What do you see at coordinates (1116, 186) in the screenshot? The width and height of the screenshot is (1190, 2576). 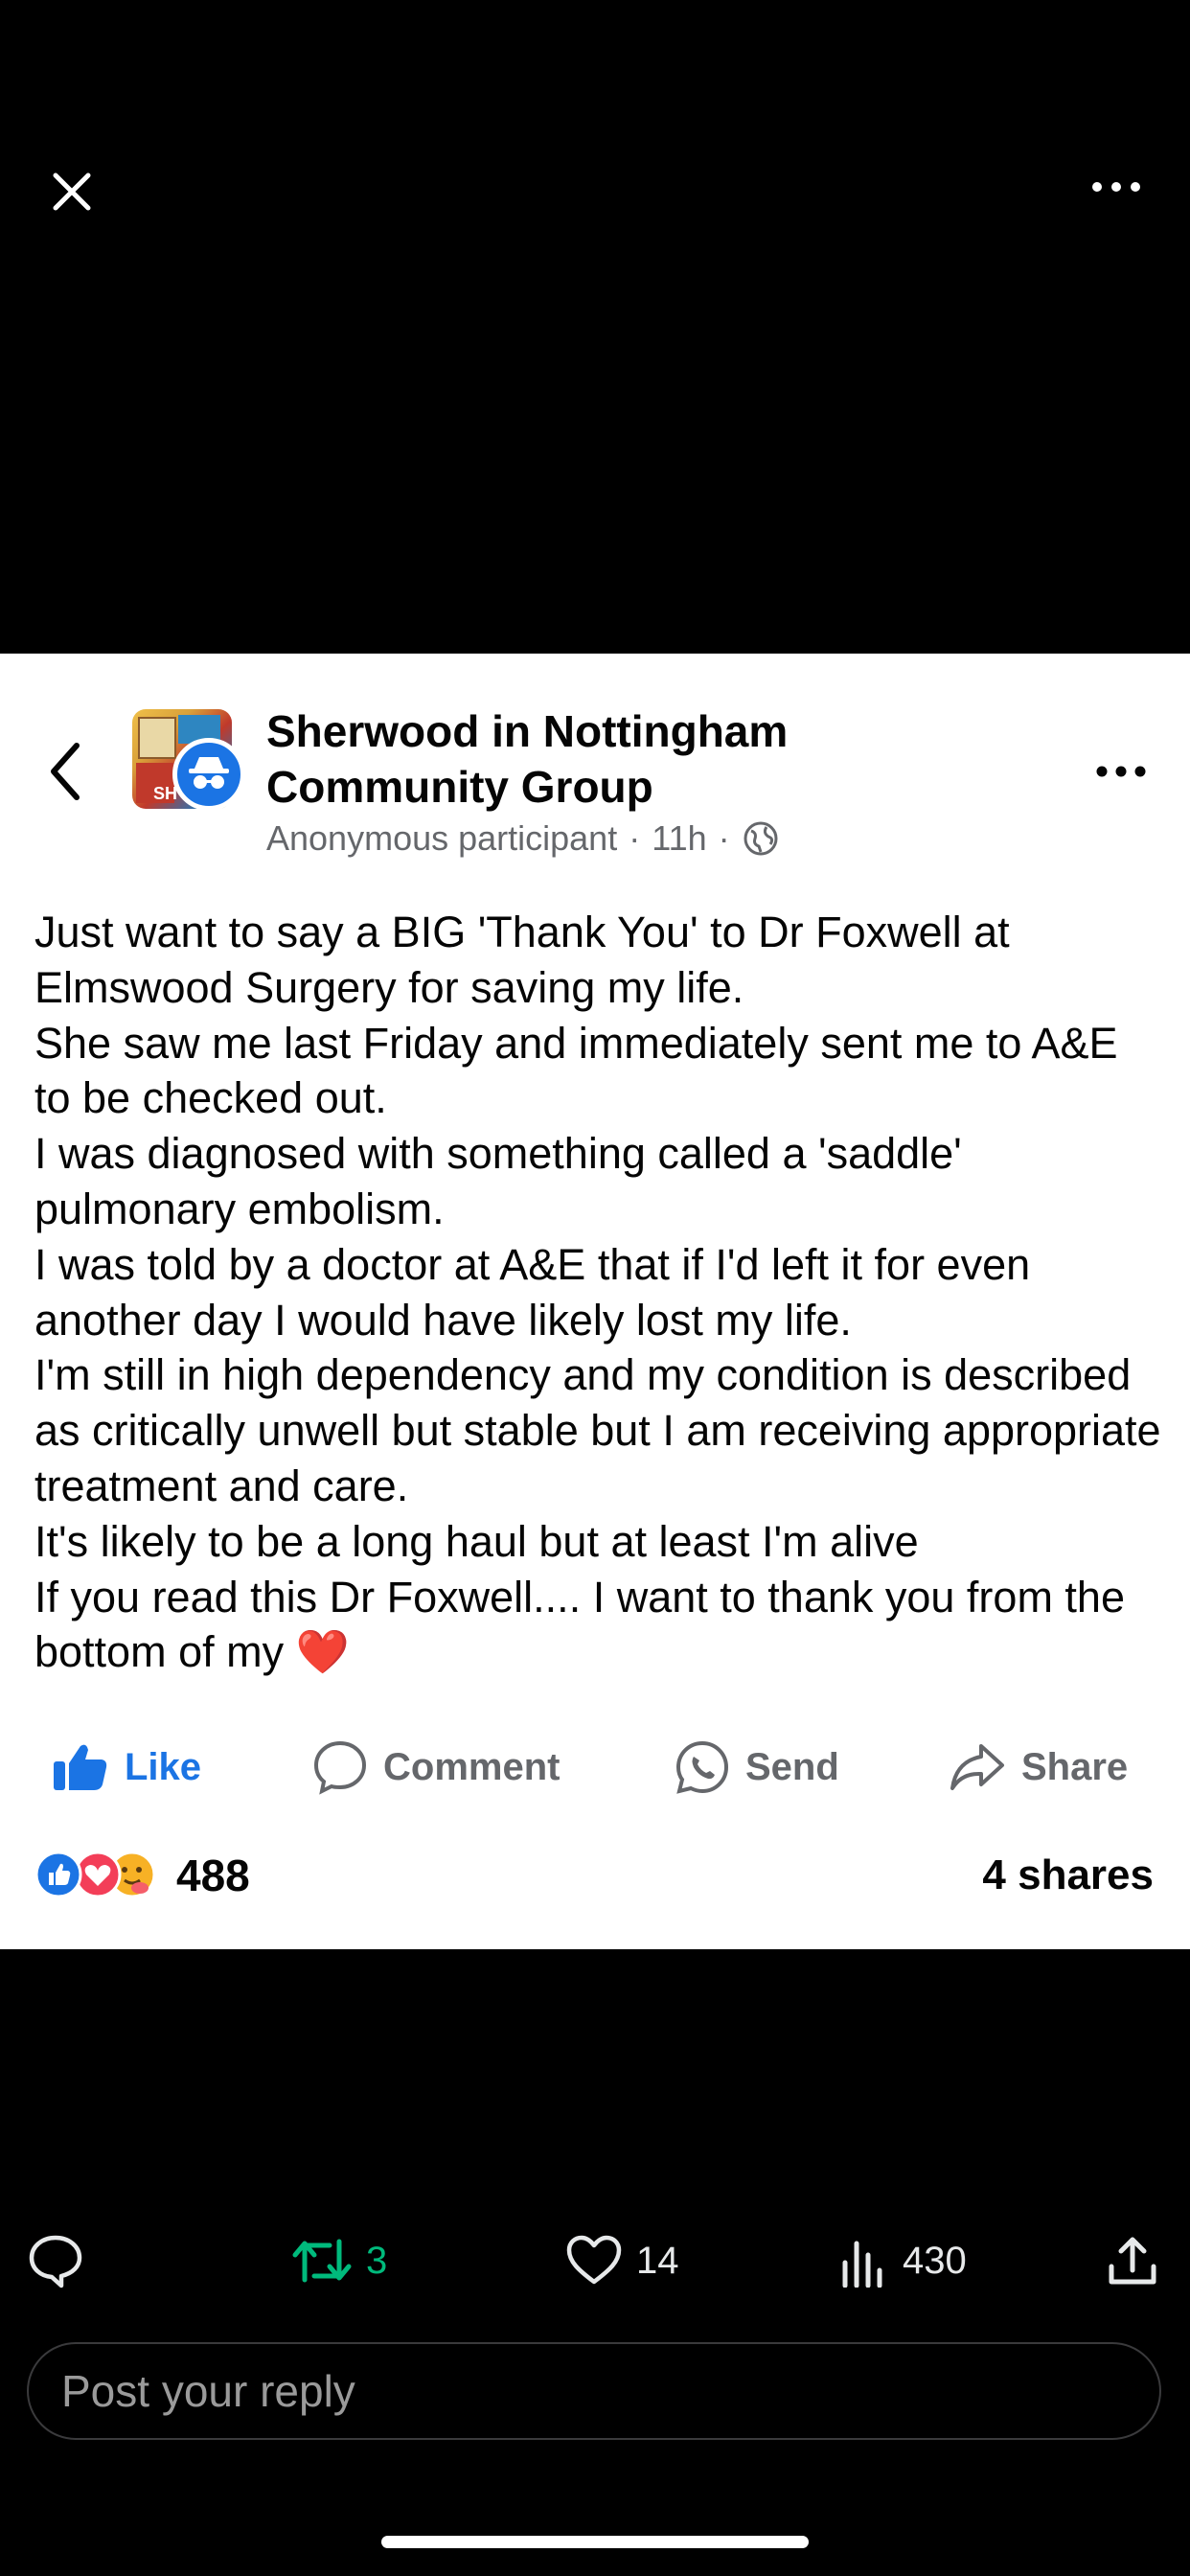 I see `more-horizontal-icon` at bounding box center [1116, 186].